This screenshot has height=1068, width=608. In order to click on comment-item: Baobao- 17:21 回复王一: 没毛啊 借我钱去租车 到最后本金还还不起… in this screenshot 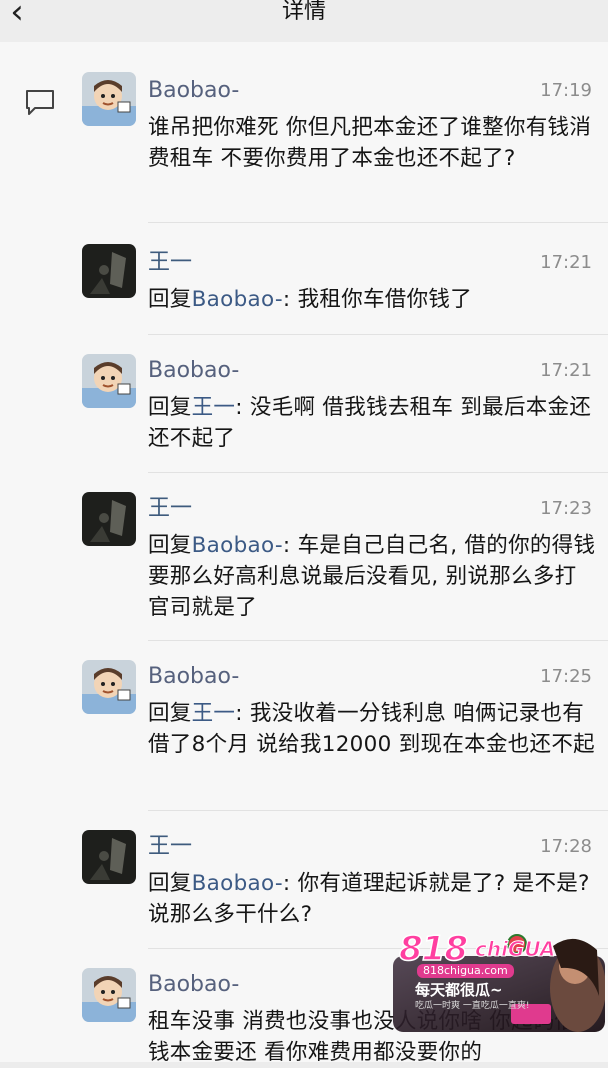, I will do `click(344, 409)`.